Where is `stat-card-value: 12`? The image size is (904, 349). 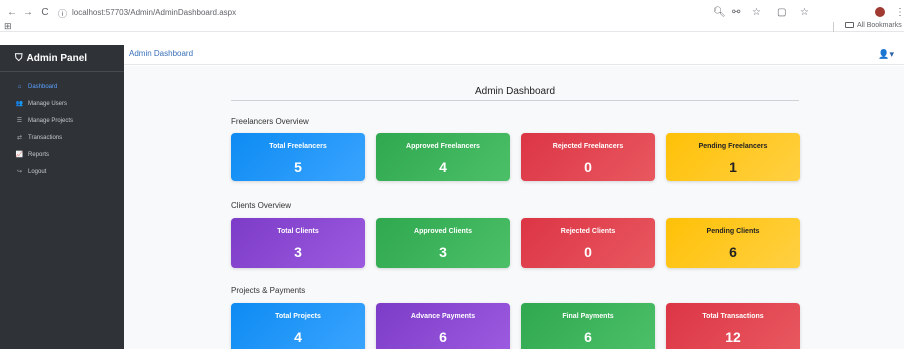
stat-card-value: 12 is located at coordinates (733, 337).